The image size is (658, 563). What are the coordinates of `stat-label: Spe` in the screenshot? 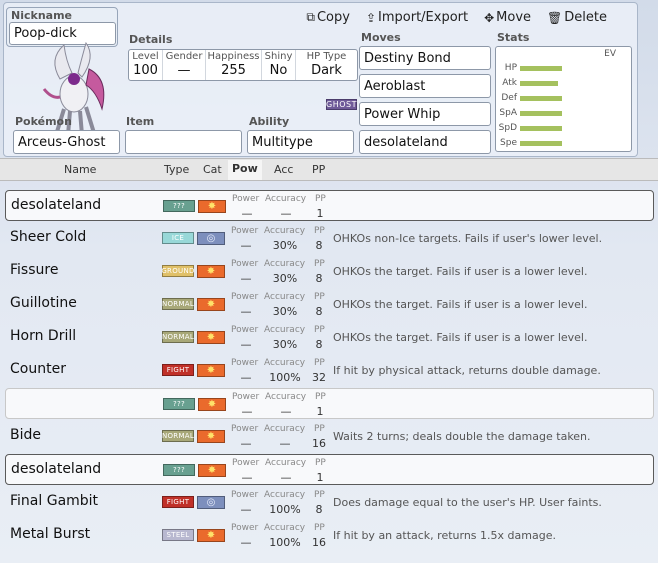 It's located at (508, 143).